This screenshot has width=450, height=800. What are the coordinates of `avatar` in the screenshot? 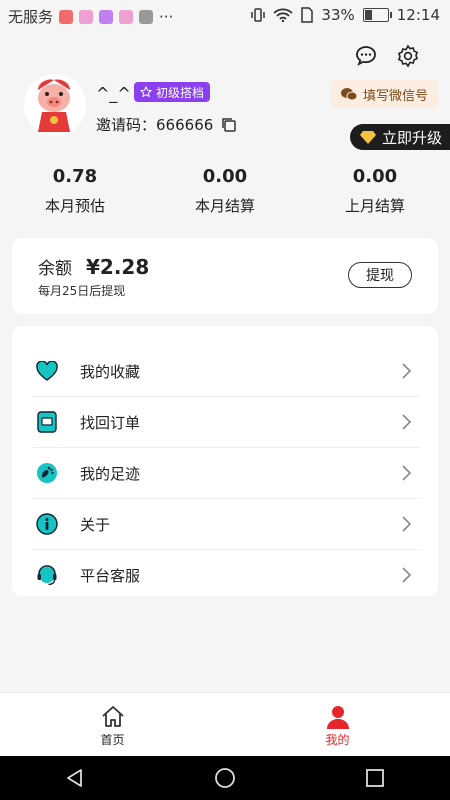 It's located at (55, 105).